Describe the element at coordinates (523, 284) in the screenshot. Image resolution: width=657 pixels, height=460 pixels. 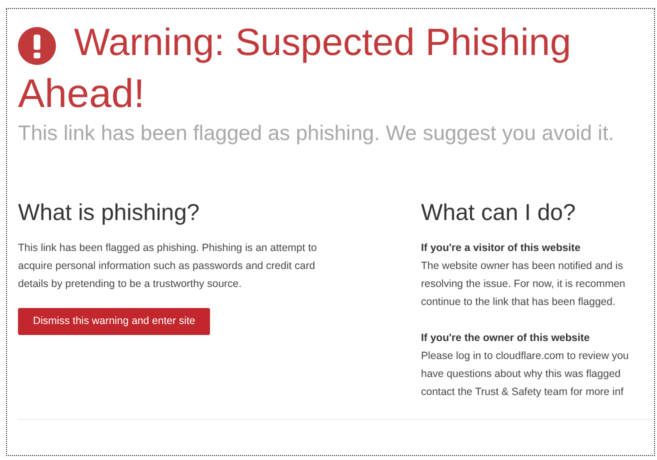
I see `advice-text: The website owner has been notified and is resolving the issue. For now, it is recommen continue to the link that has been flagged.` at that location.